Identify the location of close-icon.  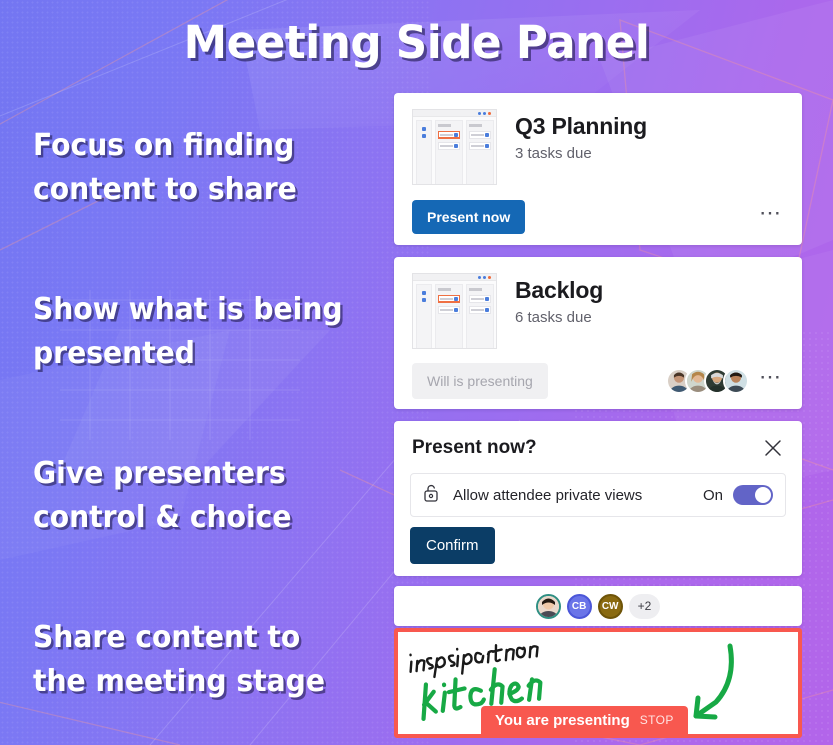
(773, 448).